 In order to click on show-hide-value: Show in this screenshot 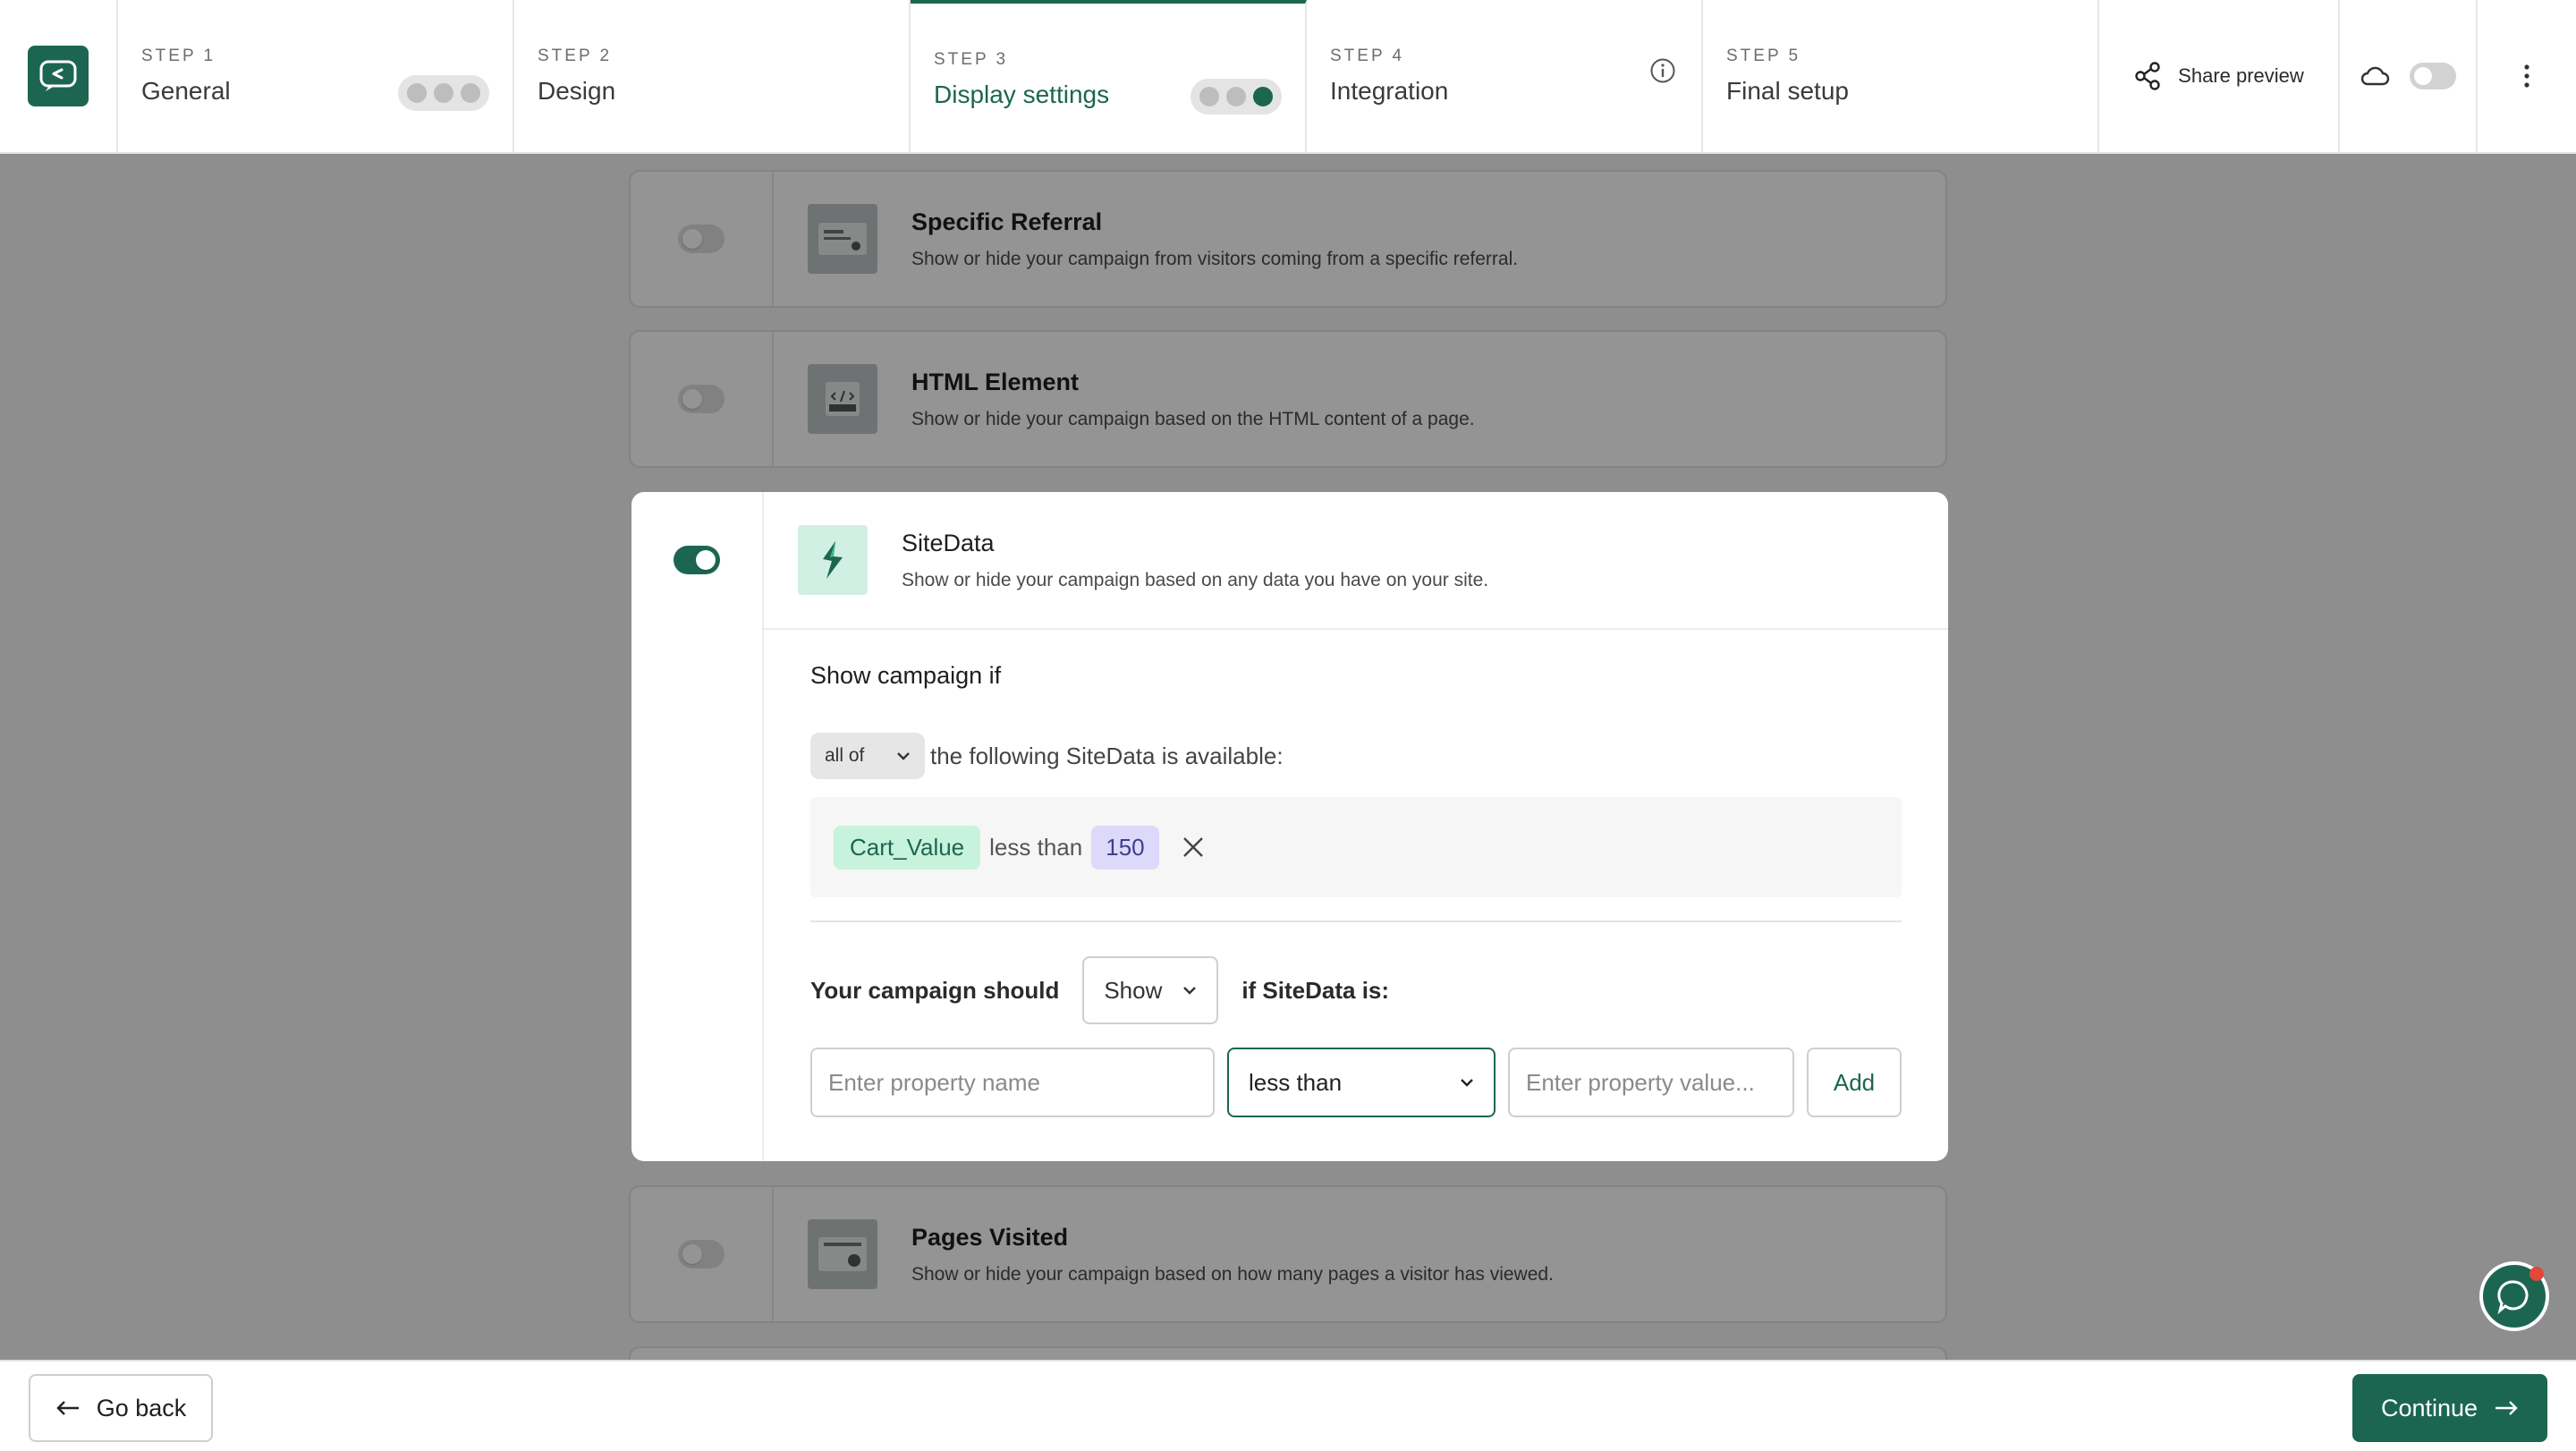, I will do `click(1133, 990)`.